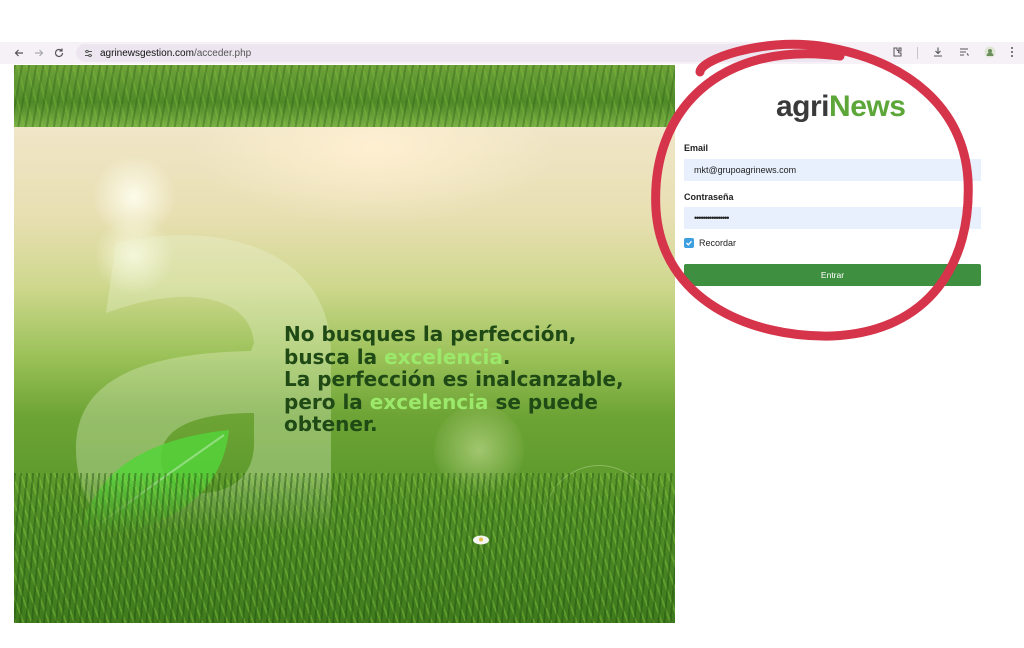 This screenshot has height=648, width=1024. I want to click on quote-line: No busques la perfección,, so click(474, 334).